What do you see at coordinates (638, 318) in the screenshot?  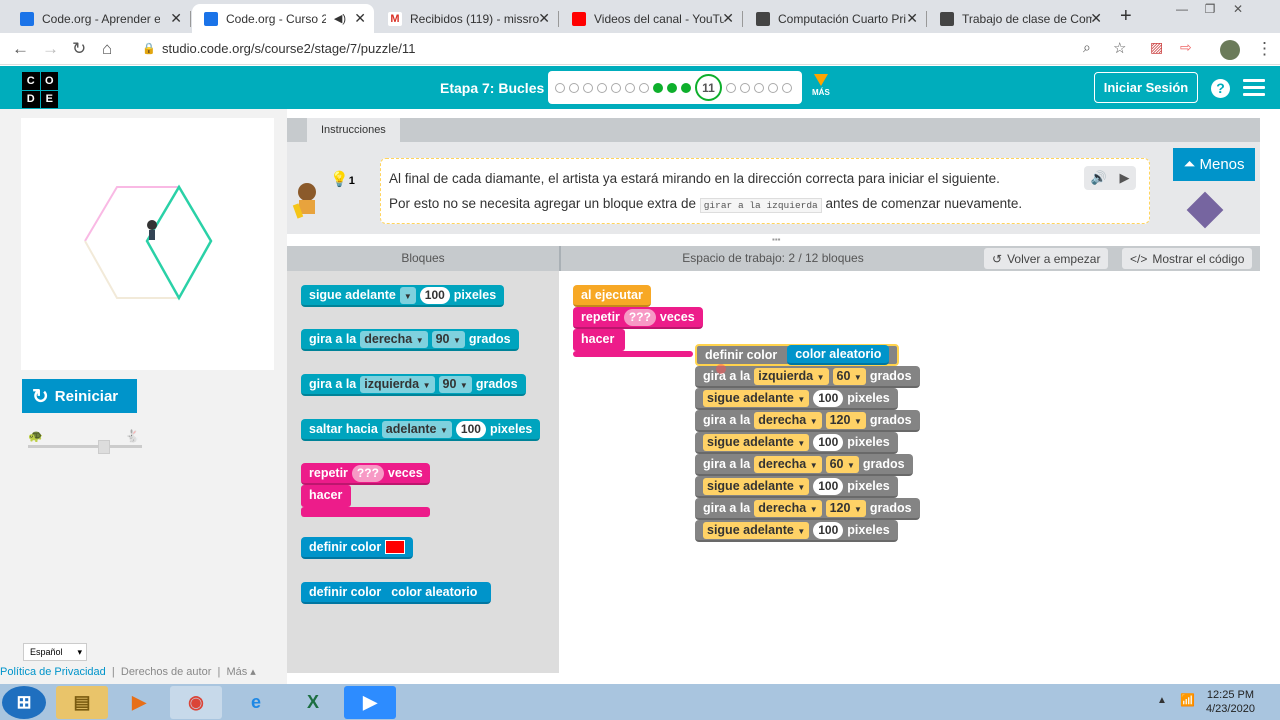 I see `repeat-block: repetir??? veces` at bounding box center [638, 318].